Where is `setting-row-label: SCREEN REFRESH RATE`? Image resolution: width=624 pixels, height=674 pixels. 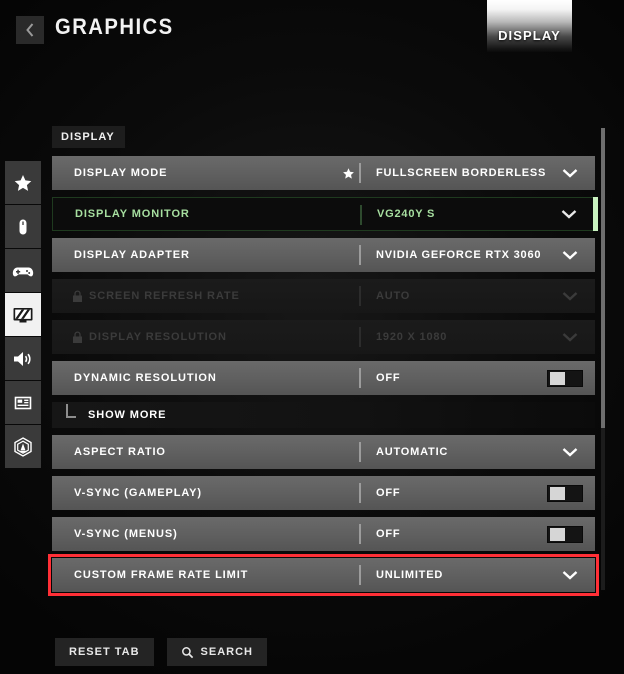
setting-row-label: SCREEN REFRESH RATE is located at coordinates (164, 296).